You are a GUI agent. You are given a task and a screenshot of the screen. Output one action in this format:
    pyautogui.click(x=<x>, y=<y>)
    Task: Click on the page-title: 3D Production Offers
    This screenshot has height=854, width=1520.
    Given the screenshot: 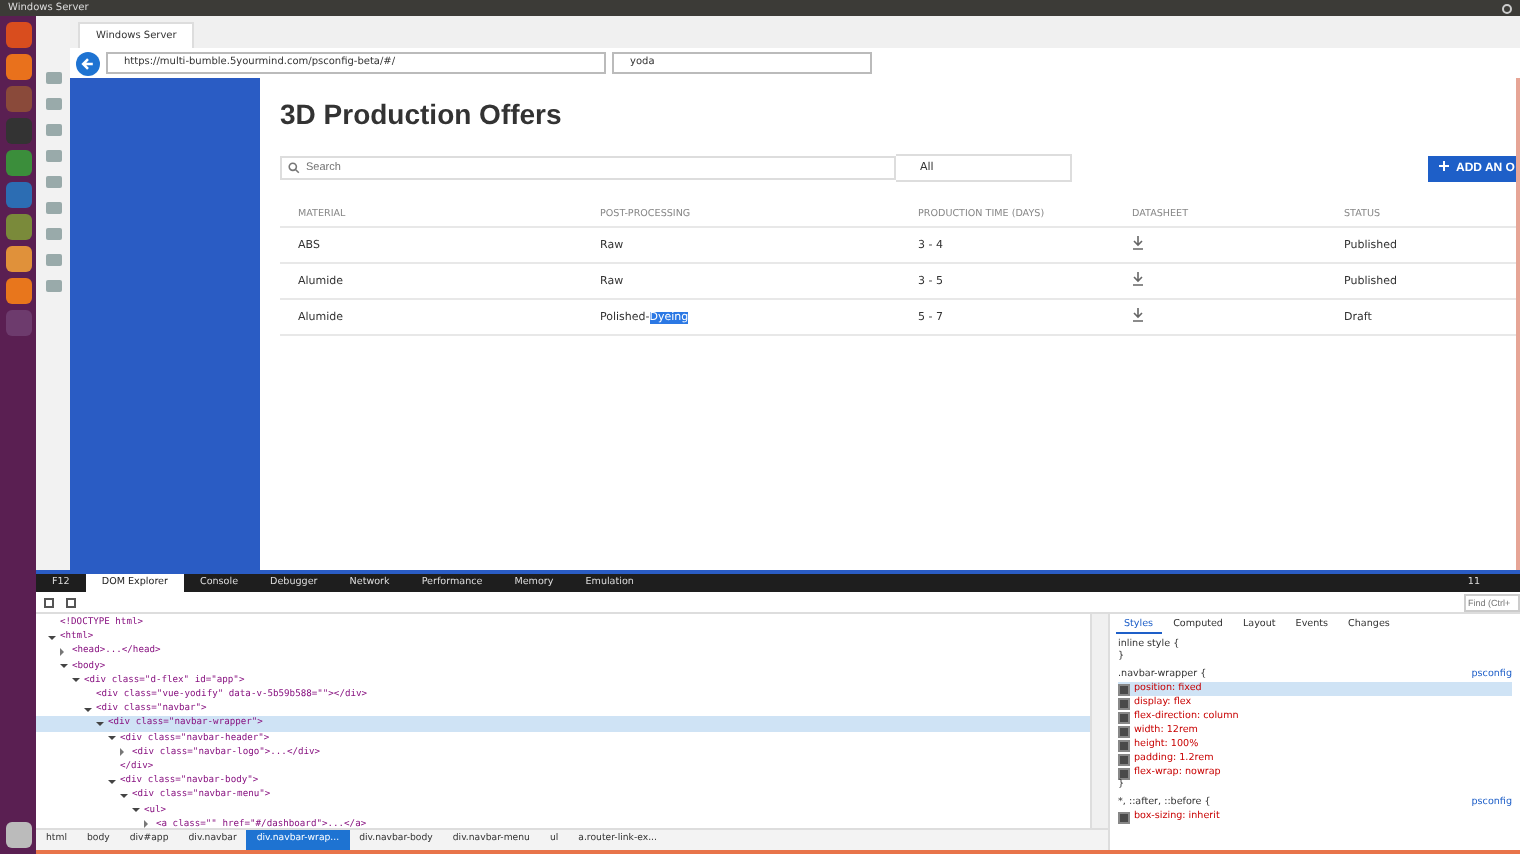 What is the action you would take?
    pyautogui.click(x=422, y=114)
    